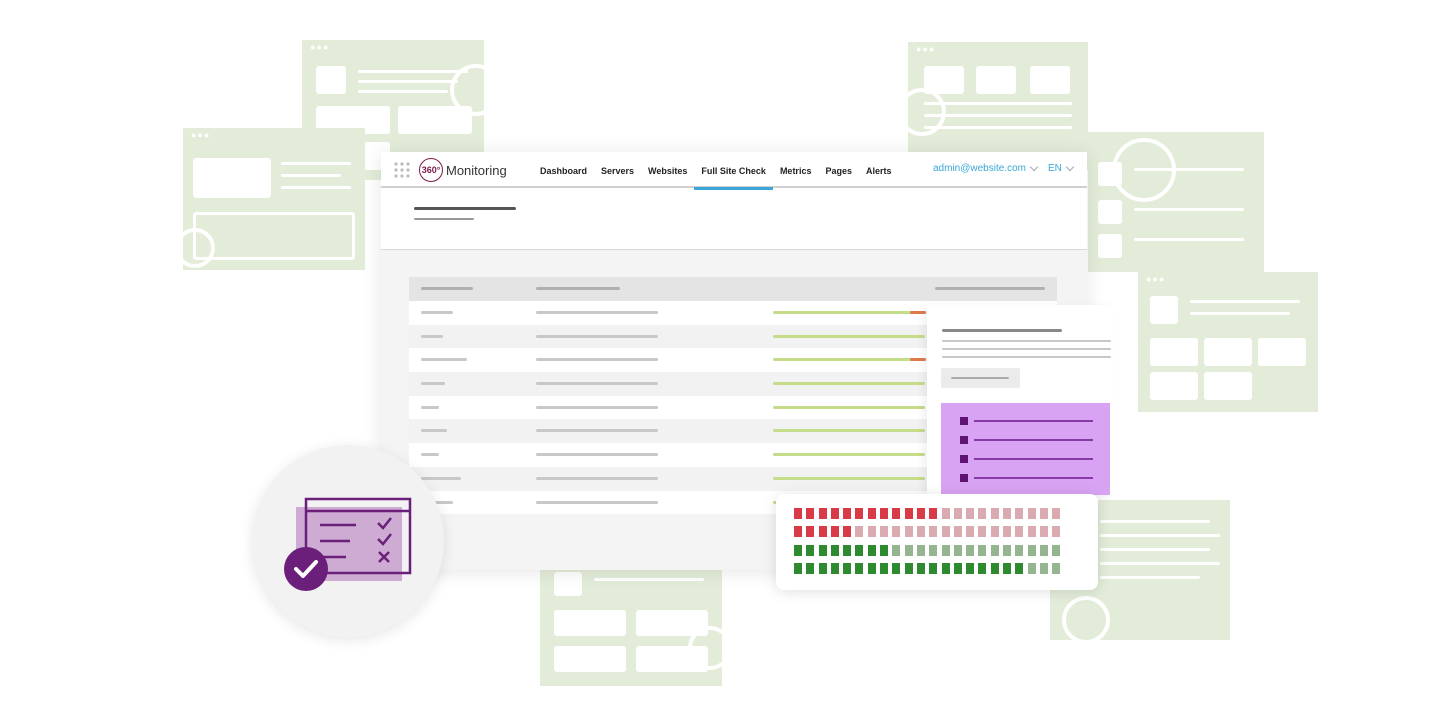 Image resolution: width=1448 pixels, height=723 pixels. I want to click on nav-item-metrics: Metrics, so click(796, 170).